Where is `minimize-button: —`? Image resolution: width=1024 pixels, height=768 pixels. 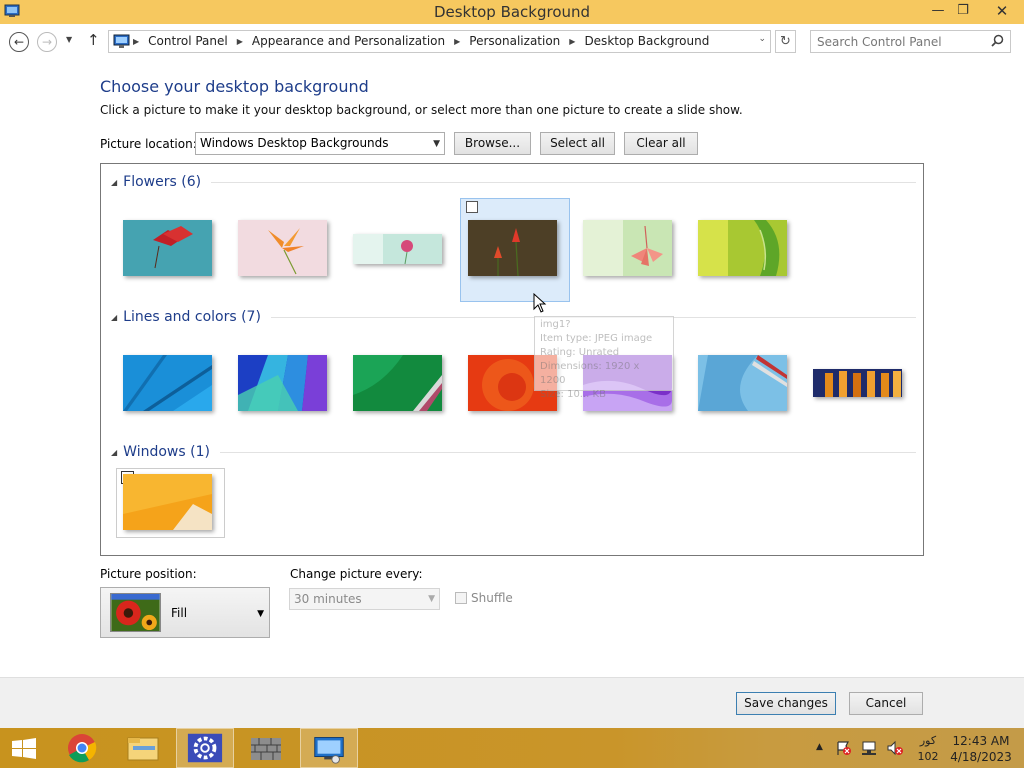
minimize-button: — is located at coordinates (938, 11).